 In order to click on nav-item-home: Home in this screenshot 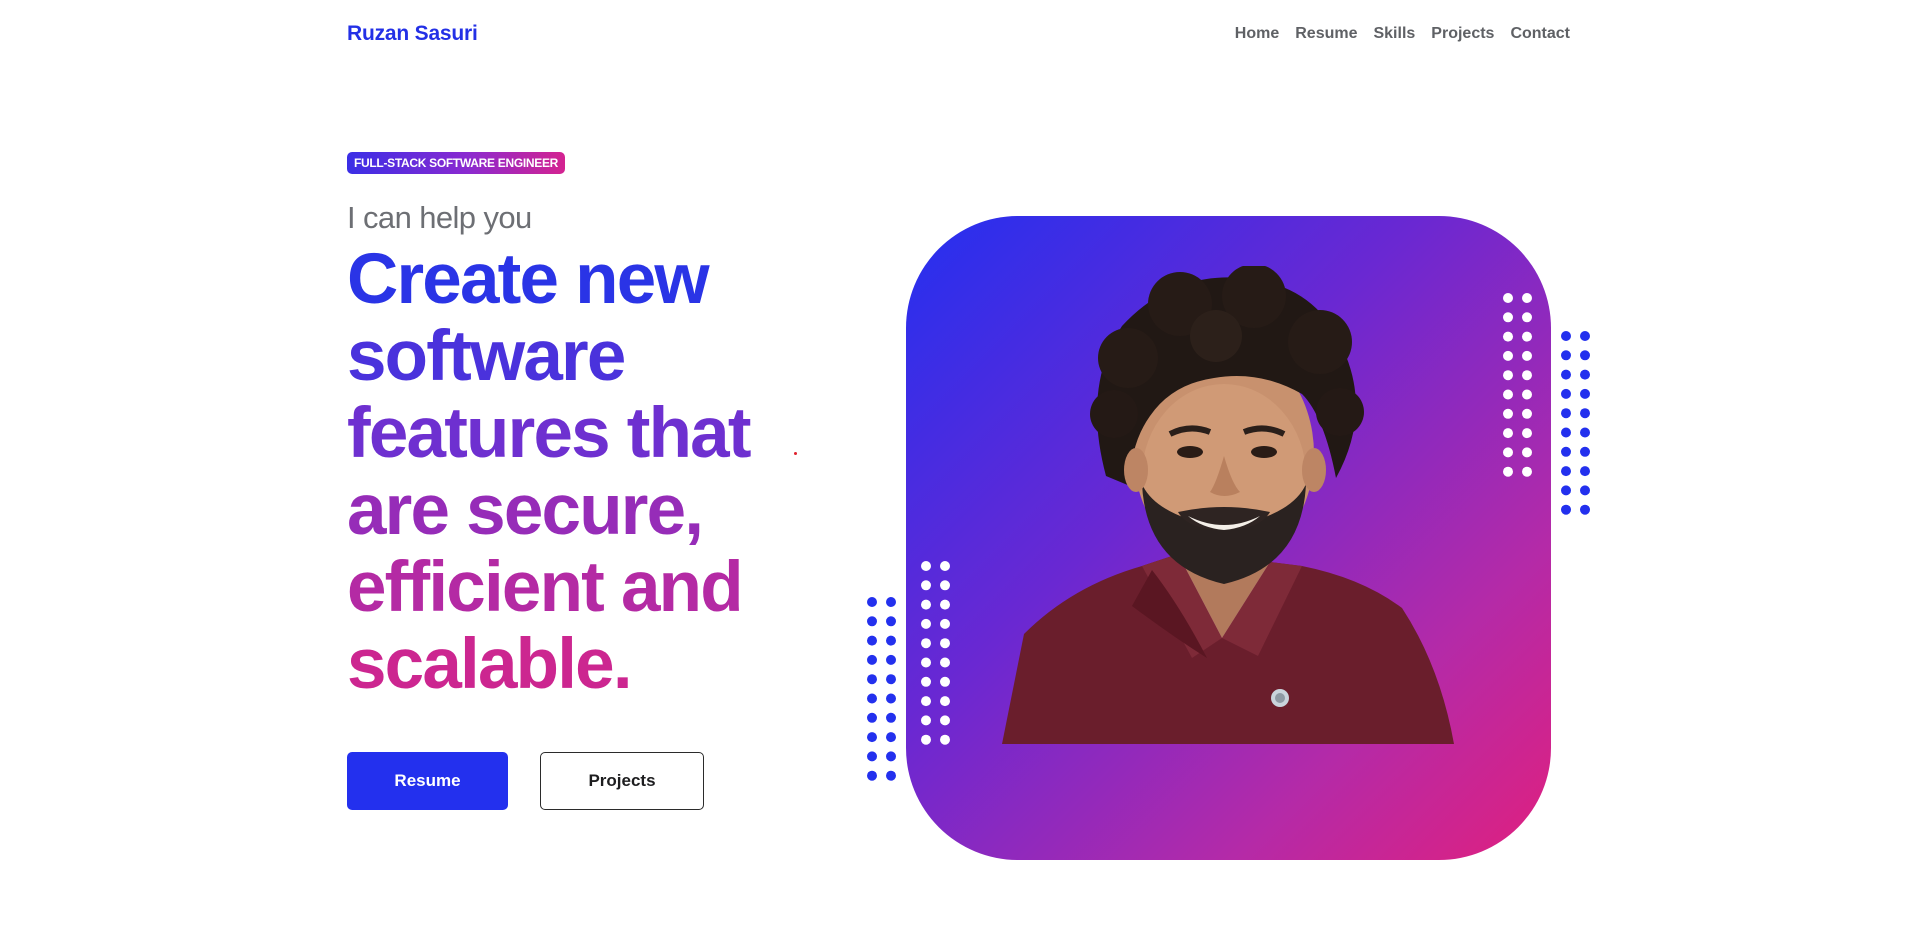, I will do `click(1257, 34)`.